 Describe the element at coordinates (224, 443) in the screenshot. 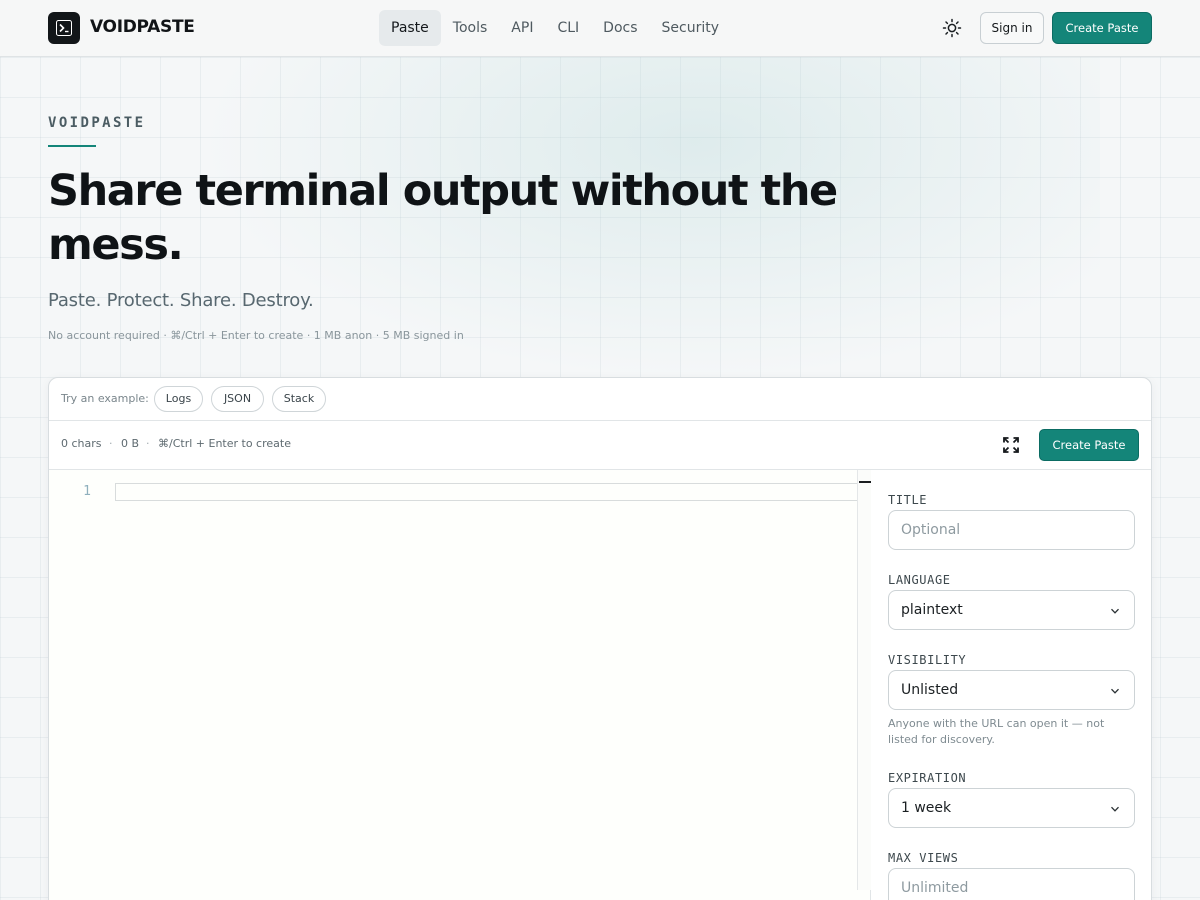

I see `shortcut-hint: ⌘/Ctrl + Enter to create` at that location.